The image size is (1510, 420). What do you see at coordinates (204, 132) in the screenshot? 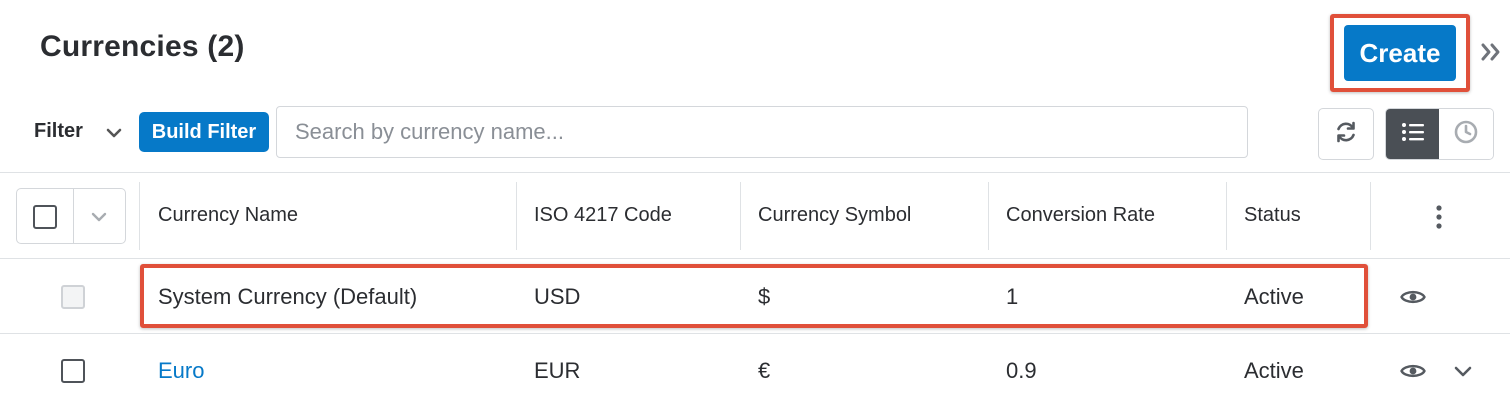
I see `build-filter-button: Build Filter` at bounding box center [204, 132].